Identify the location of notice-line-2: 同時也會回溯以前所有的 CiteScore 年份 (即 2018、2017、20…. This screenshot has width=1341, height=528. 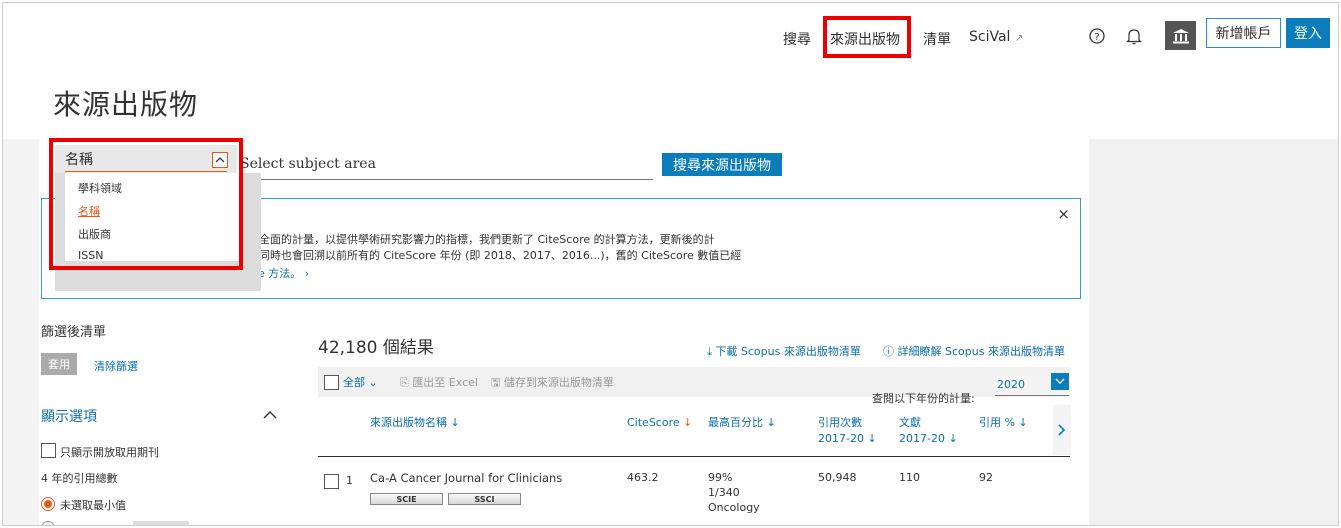
(500, 255).